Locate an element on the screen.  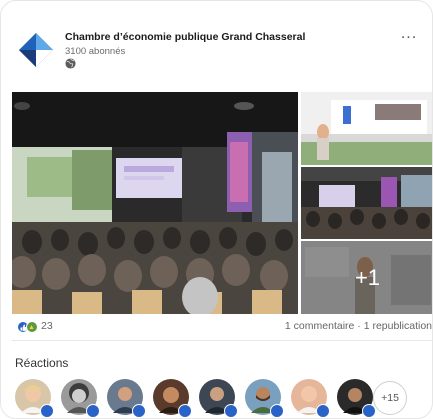
reaction-icons is located at coordinates (29, 327).